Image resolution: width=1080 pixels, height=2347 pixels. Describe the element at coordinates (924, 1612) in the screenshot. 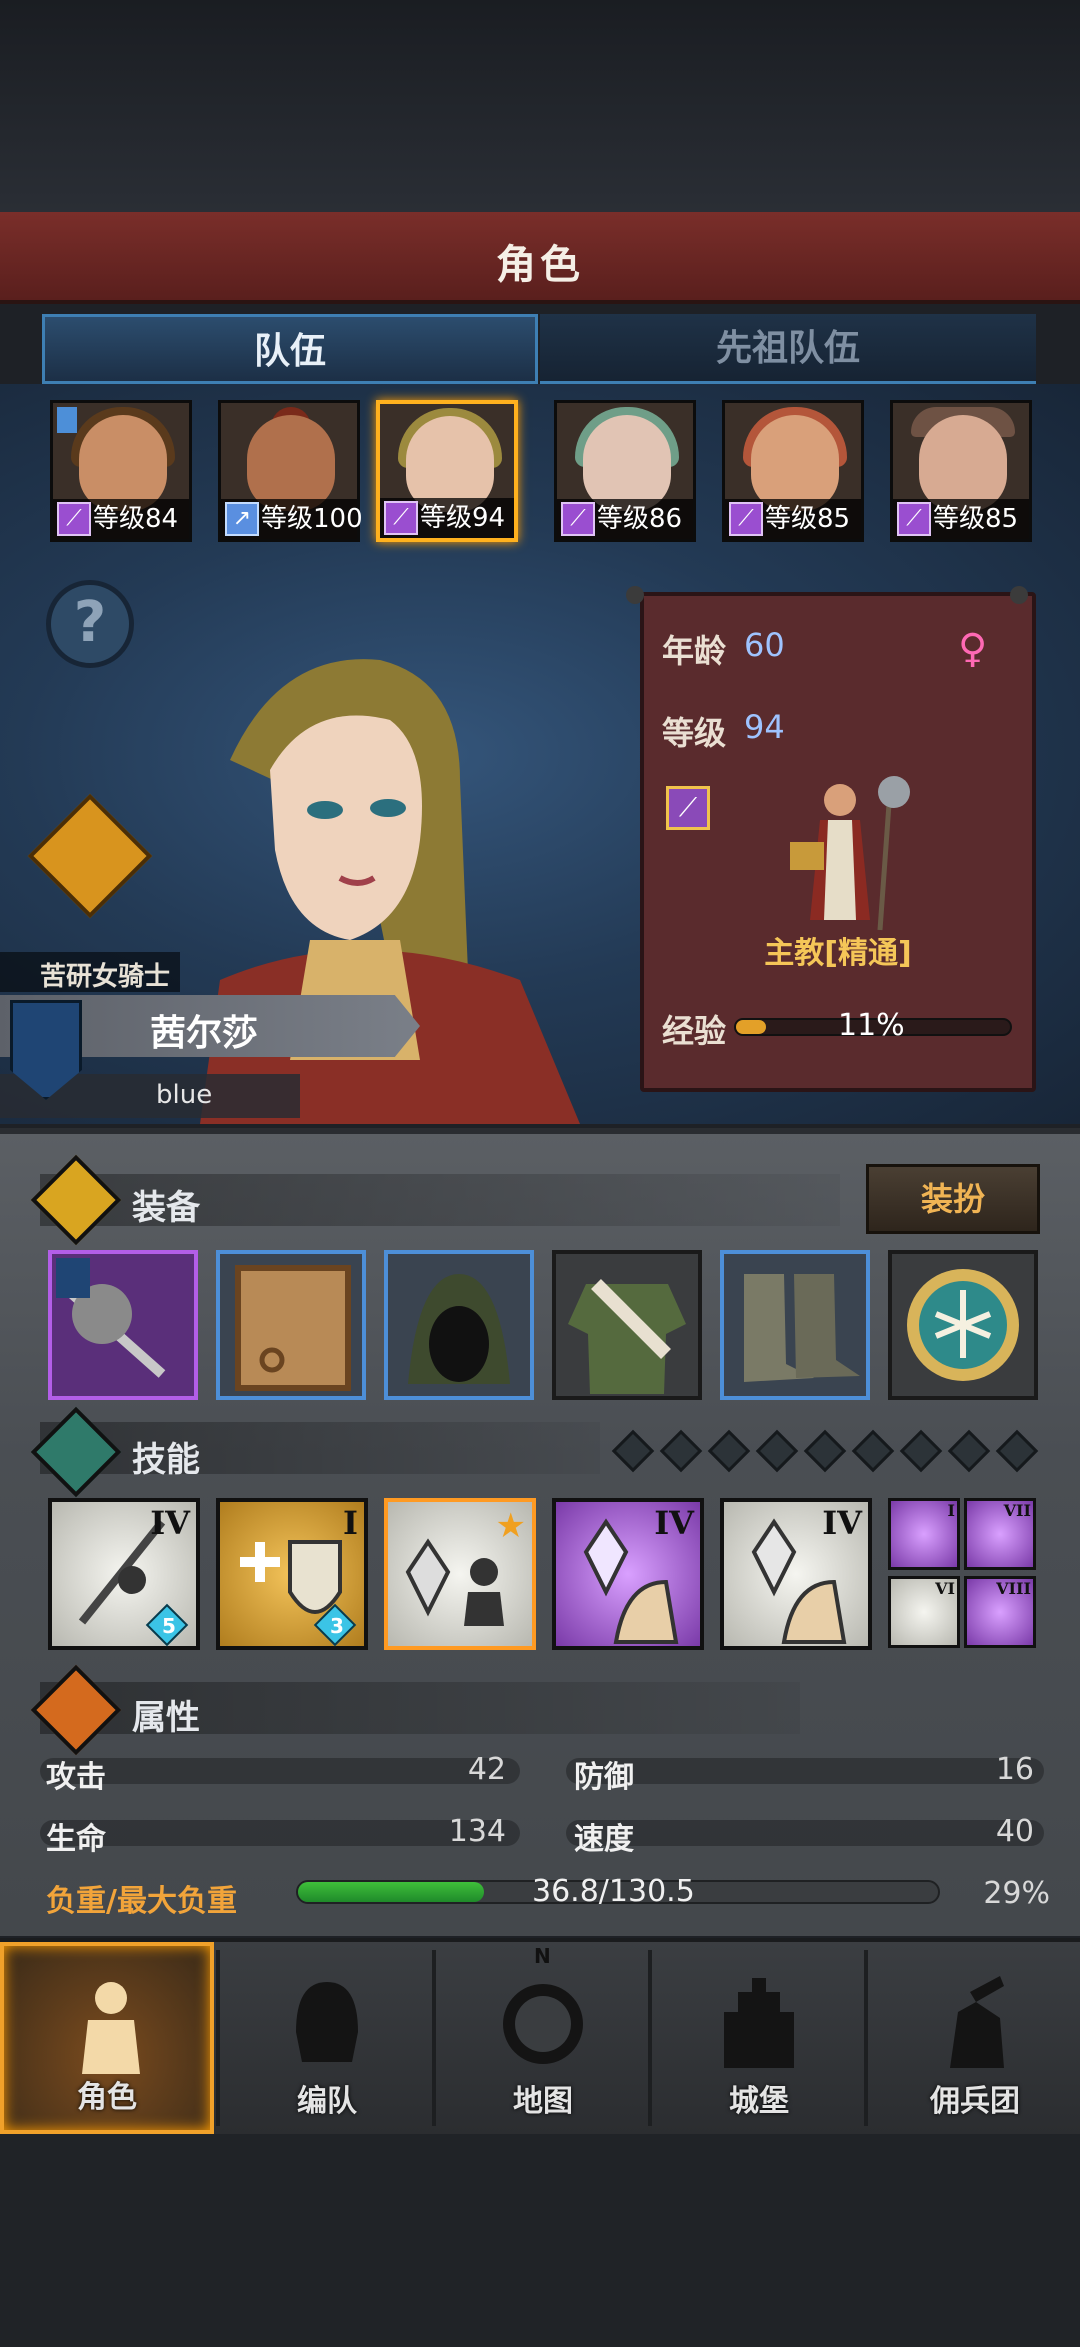

I see `passive-skill-3: VI` at that location.